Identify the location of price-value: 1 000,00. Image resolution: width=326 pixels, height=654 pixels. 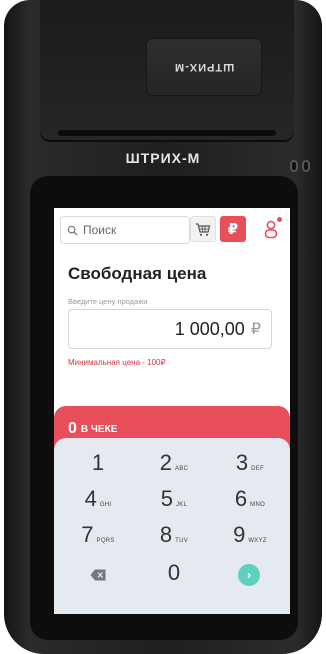
(209, 328).